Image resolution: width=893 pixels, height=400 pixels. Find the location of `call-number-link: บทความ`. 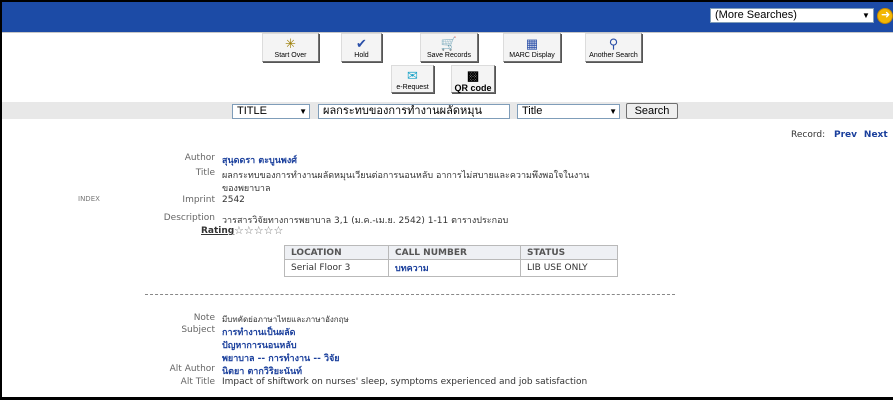

call-number-link: บทความ is located at coordinates (454, 268).